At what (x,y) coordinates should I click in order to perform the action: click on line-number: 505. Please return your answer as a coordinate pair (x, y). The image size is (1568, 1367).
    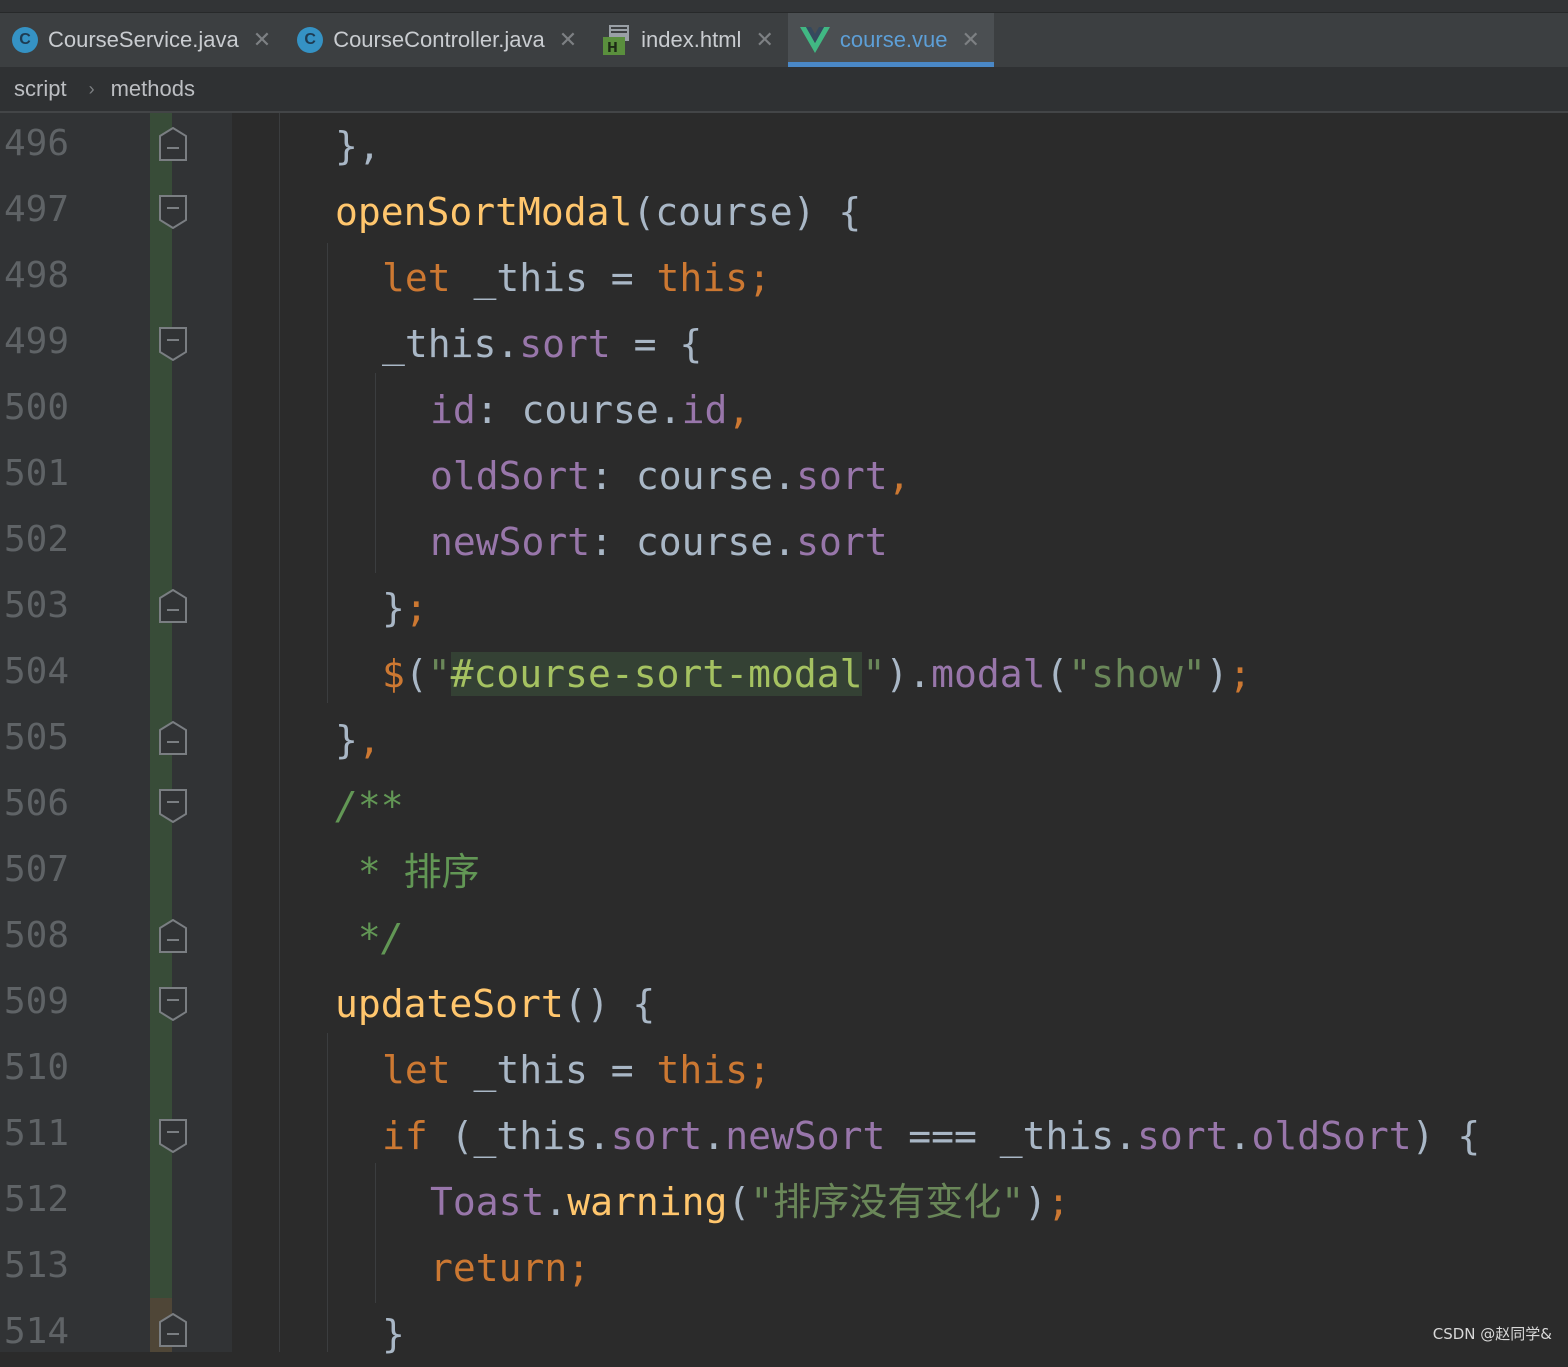
    Looking at the image, I should click on (37, 737).